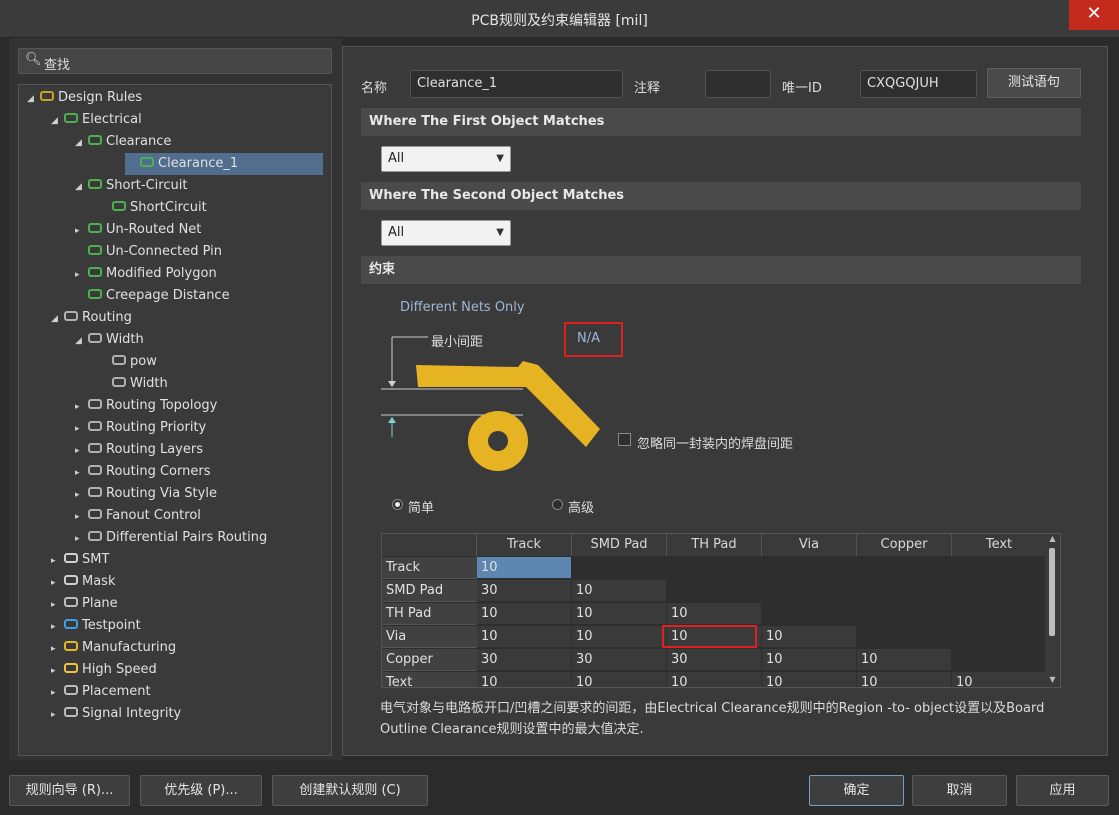  Describe the element at coordinates (1034, 83) in the screenshot. I see `test-query-button: 测试语句` at that location.